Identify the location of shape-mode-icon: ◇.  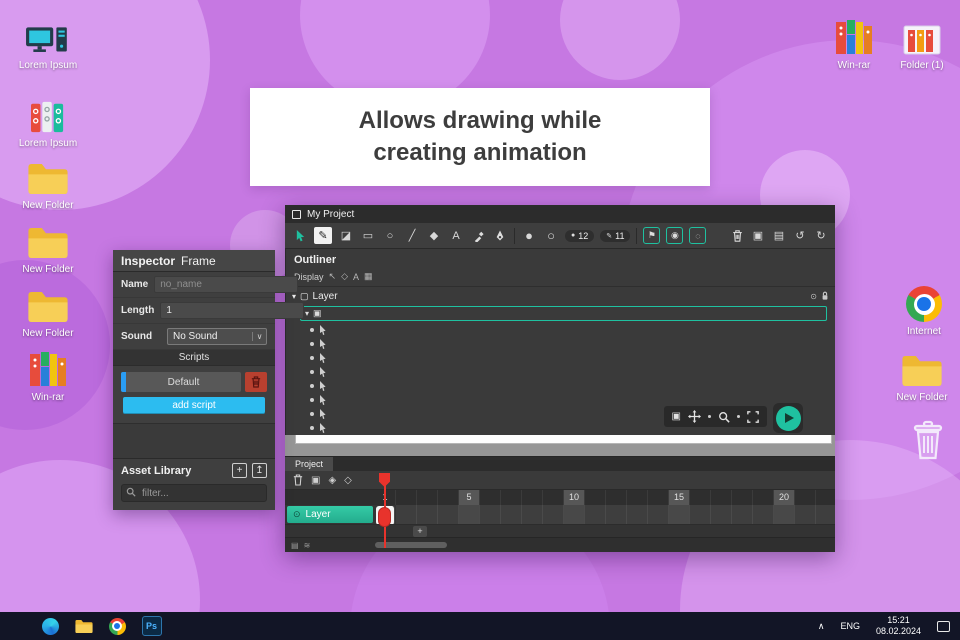
(344, 276).